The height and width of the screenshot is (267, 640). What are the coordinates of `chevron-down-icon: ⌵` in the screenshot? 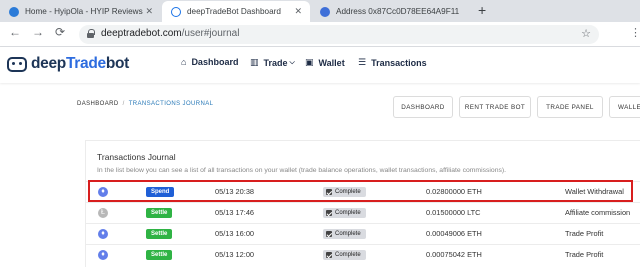 It's located at (292, 62).